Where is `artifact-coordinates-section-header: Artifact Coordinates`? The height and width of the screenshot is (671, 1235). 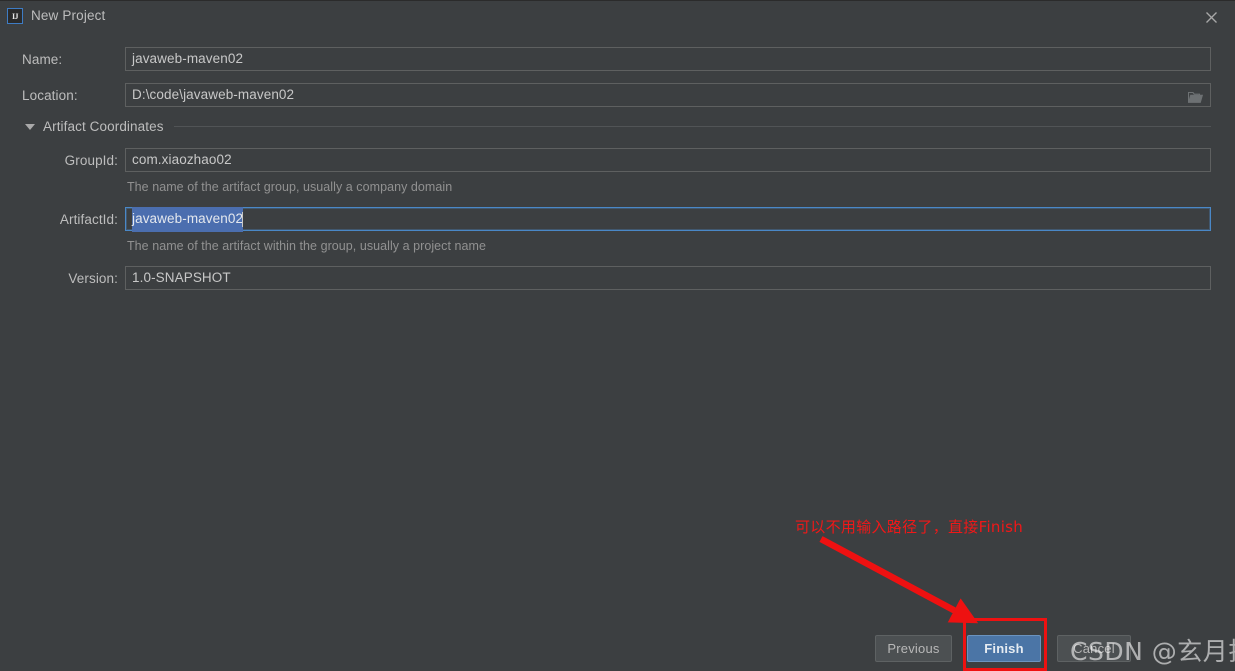
artifact-coordinates-section-header: Artifact Coordinates is located at coordinates (618, 126).